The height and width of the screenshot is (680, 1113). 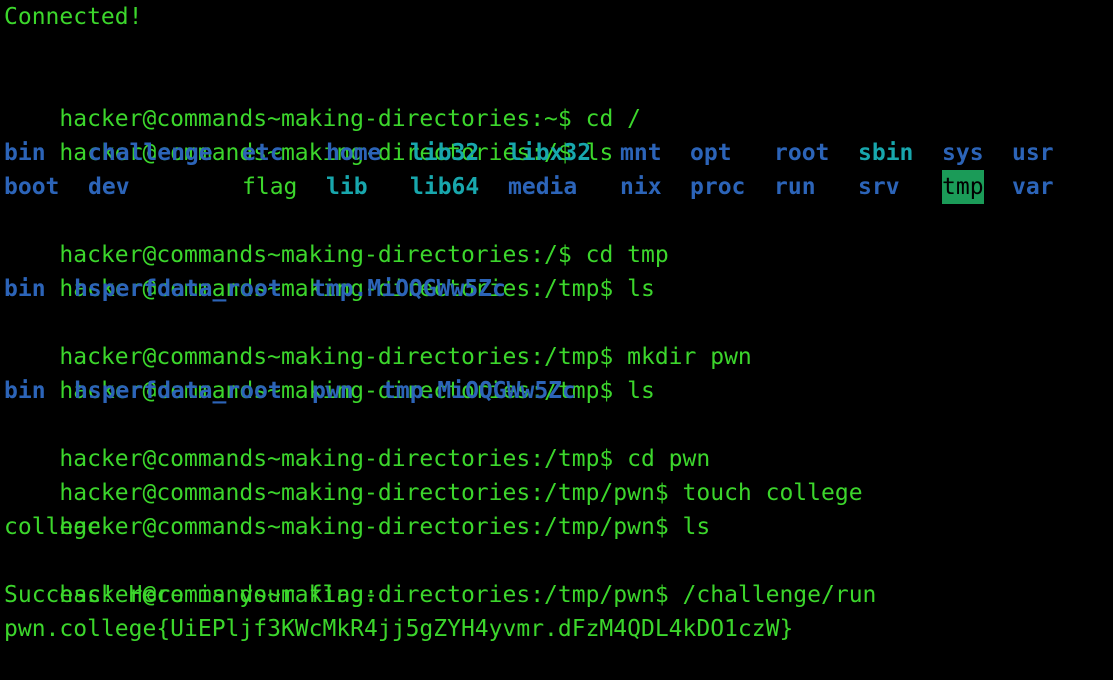 What do you see at coordinates (445, 153) in the screenshot?
I see `symlink-entry: lib32` at bounding box center [445, 153].